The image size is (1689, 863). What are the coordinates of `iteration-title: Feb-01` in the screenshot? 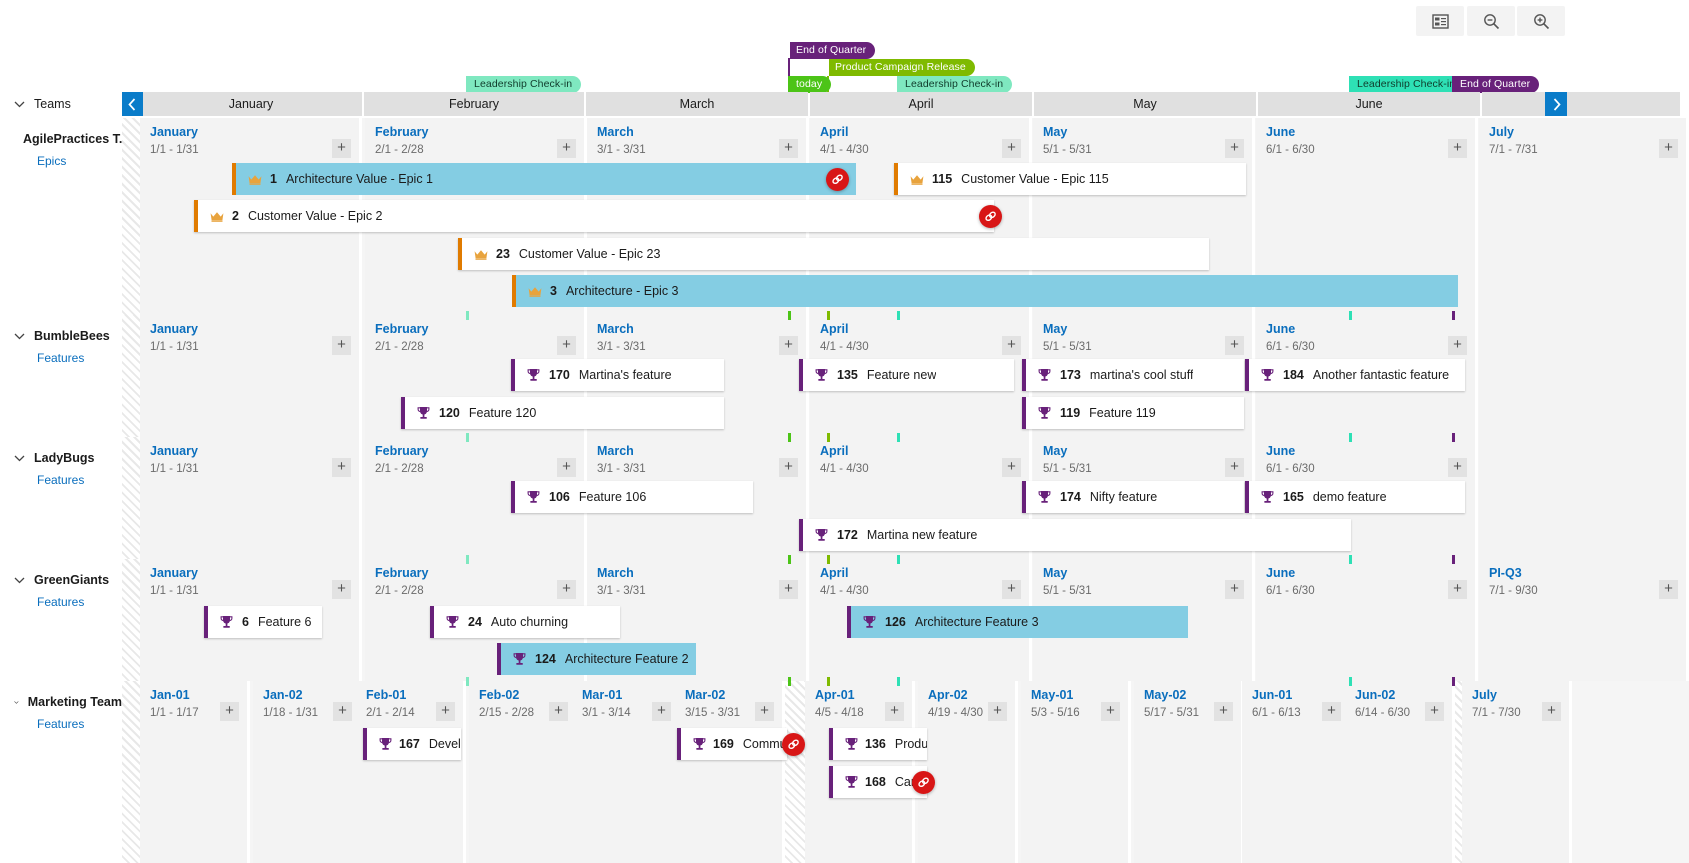 It's located at (386, 695).